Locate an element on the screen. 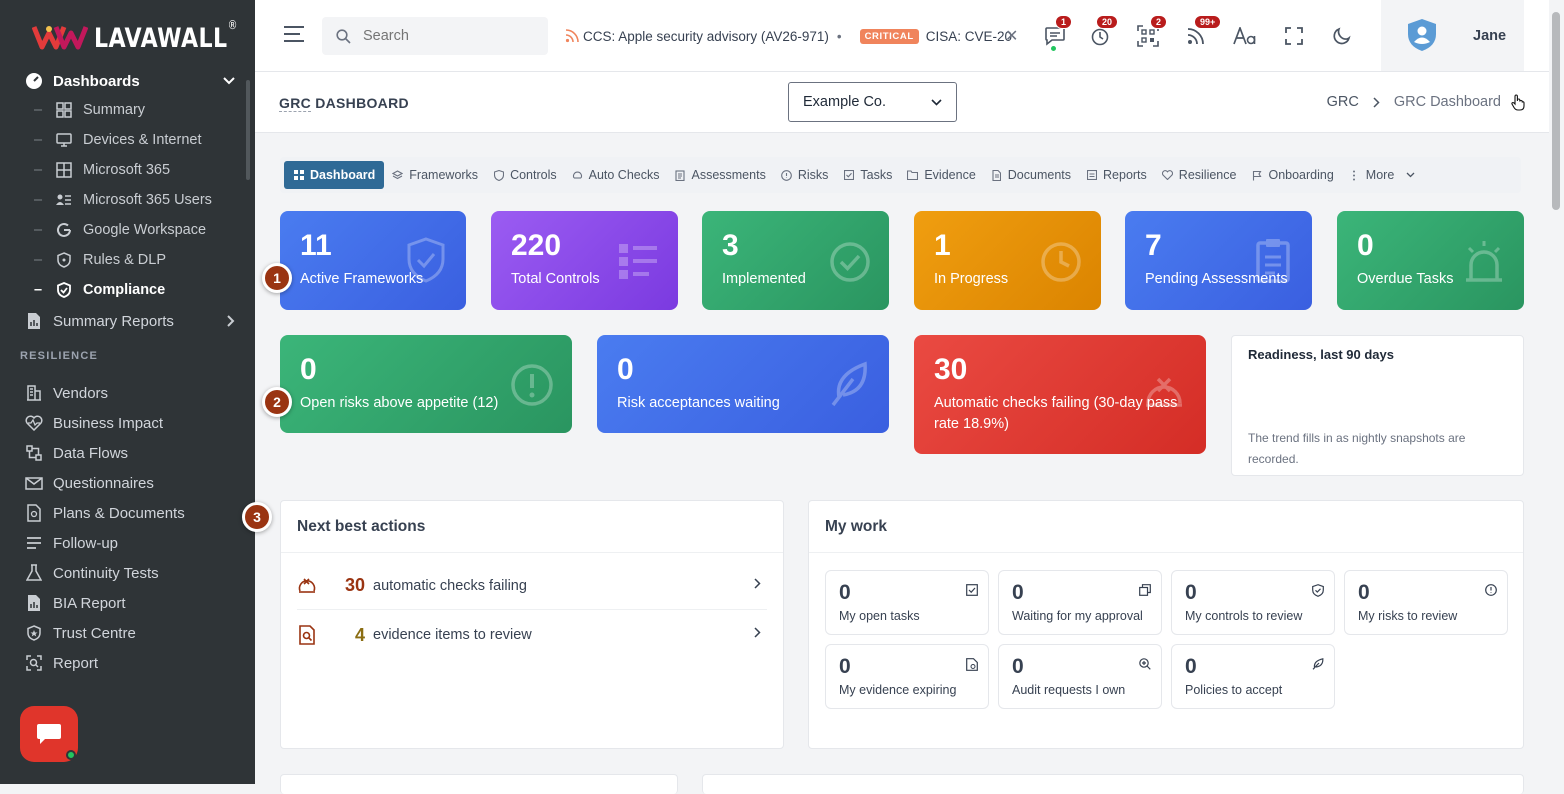  sidebar-item-rules-dlp: – Rules & DLP is located at coordinates (134, 260).